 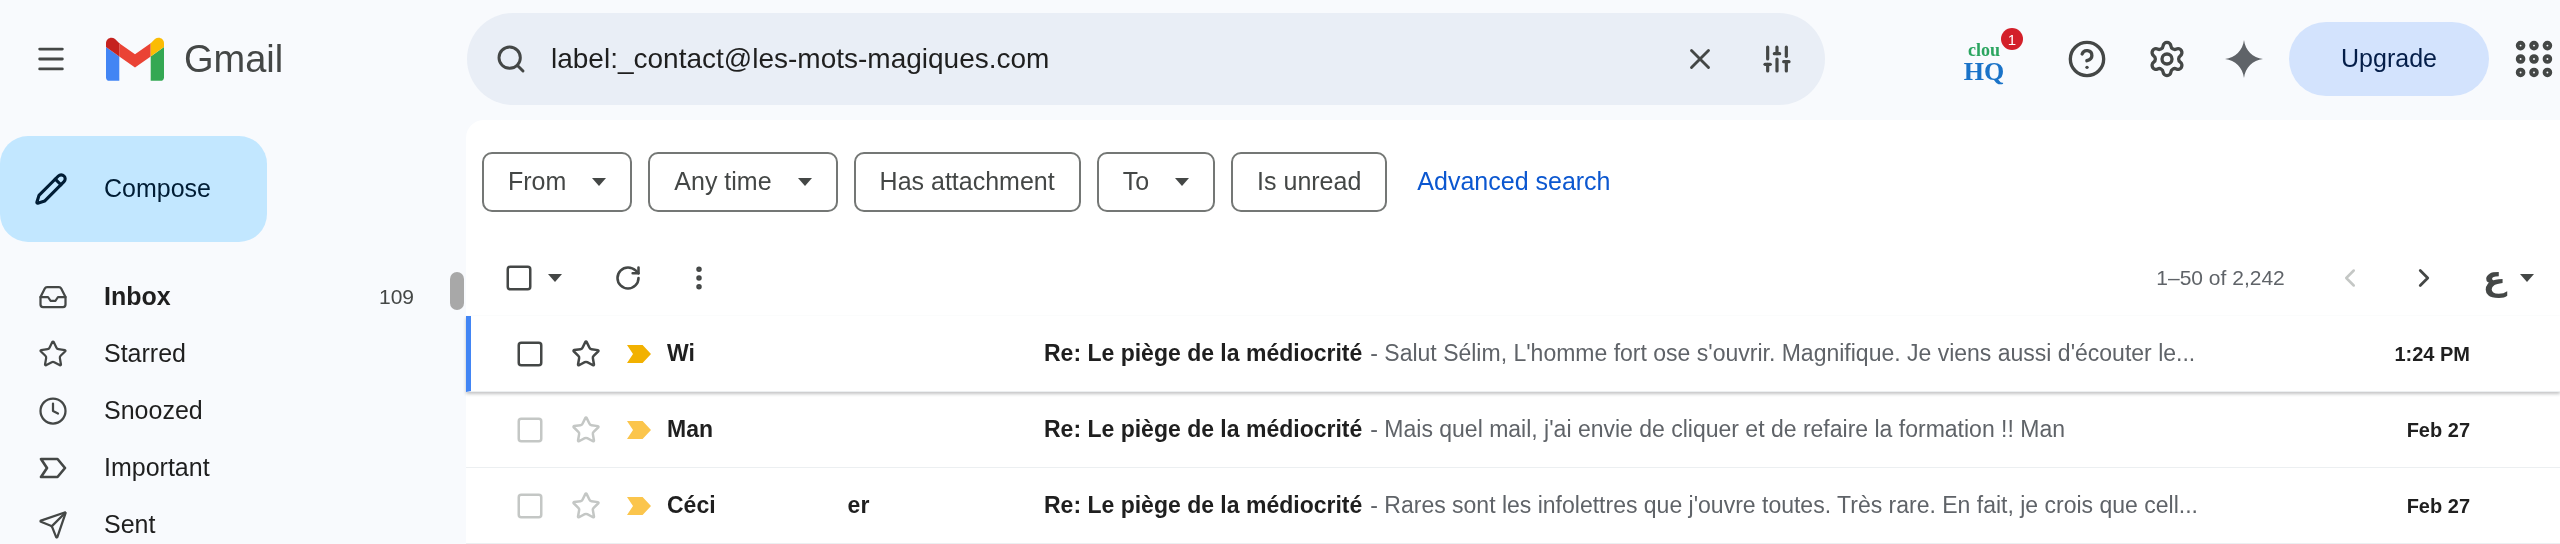 I want to click on nav-label: Sent, so click(x=130, y=524).